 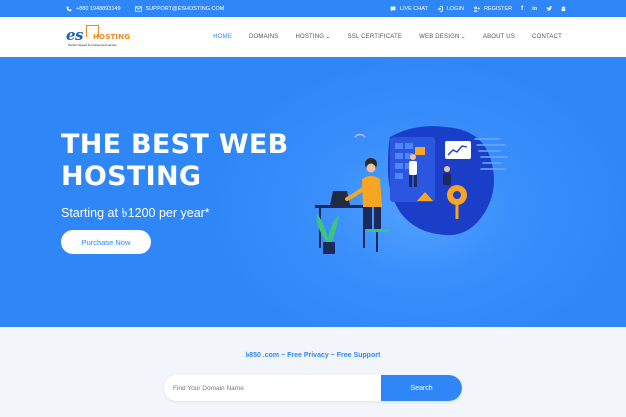 I want to click on logo-tagline: Perfect Speed & Customized service, so click(x=92, y=45).